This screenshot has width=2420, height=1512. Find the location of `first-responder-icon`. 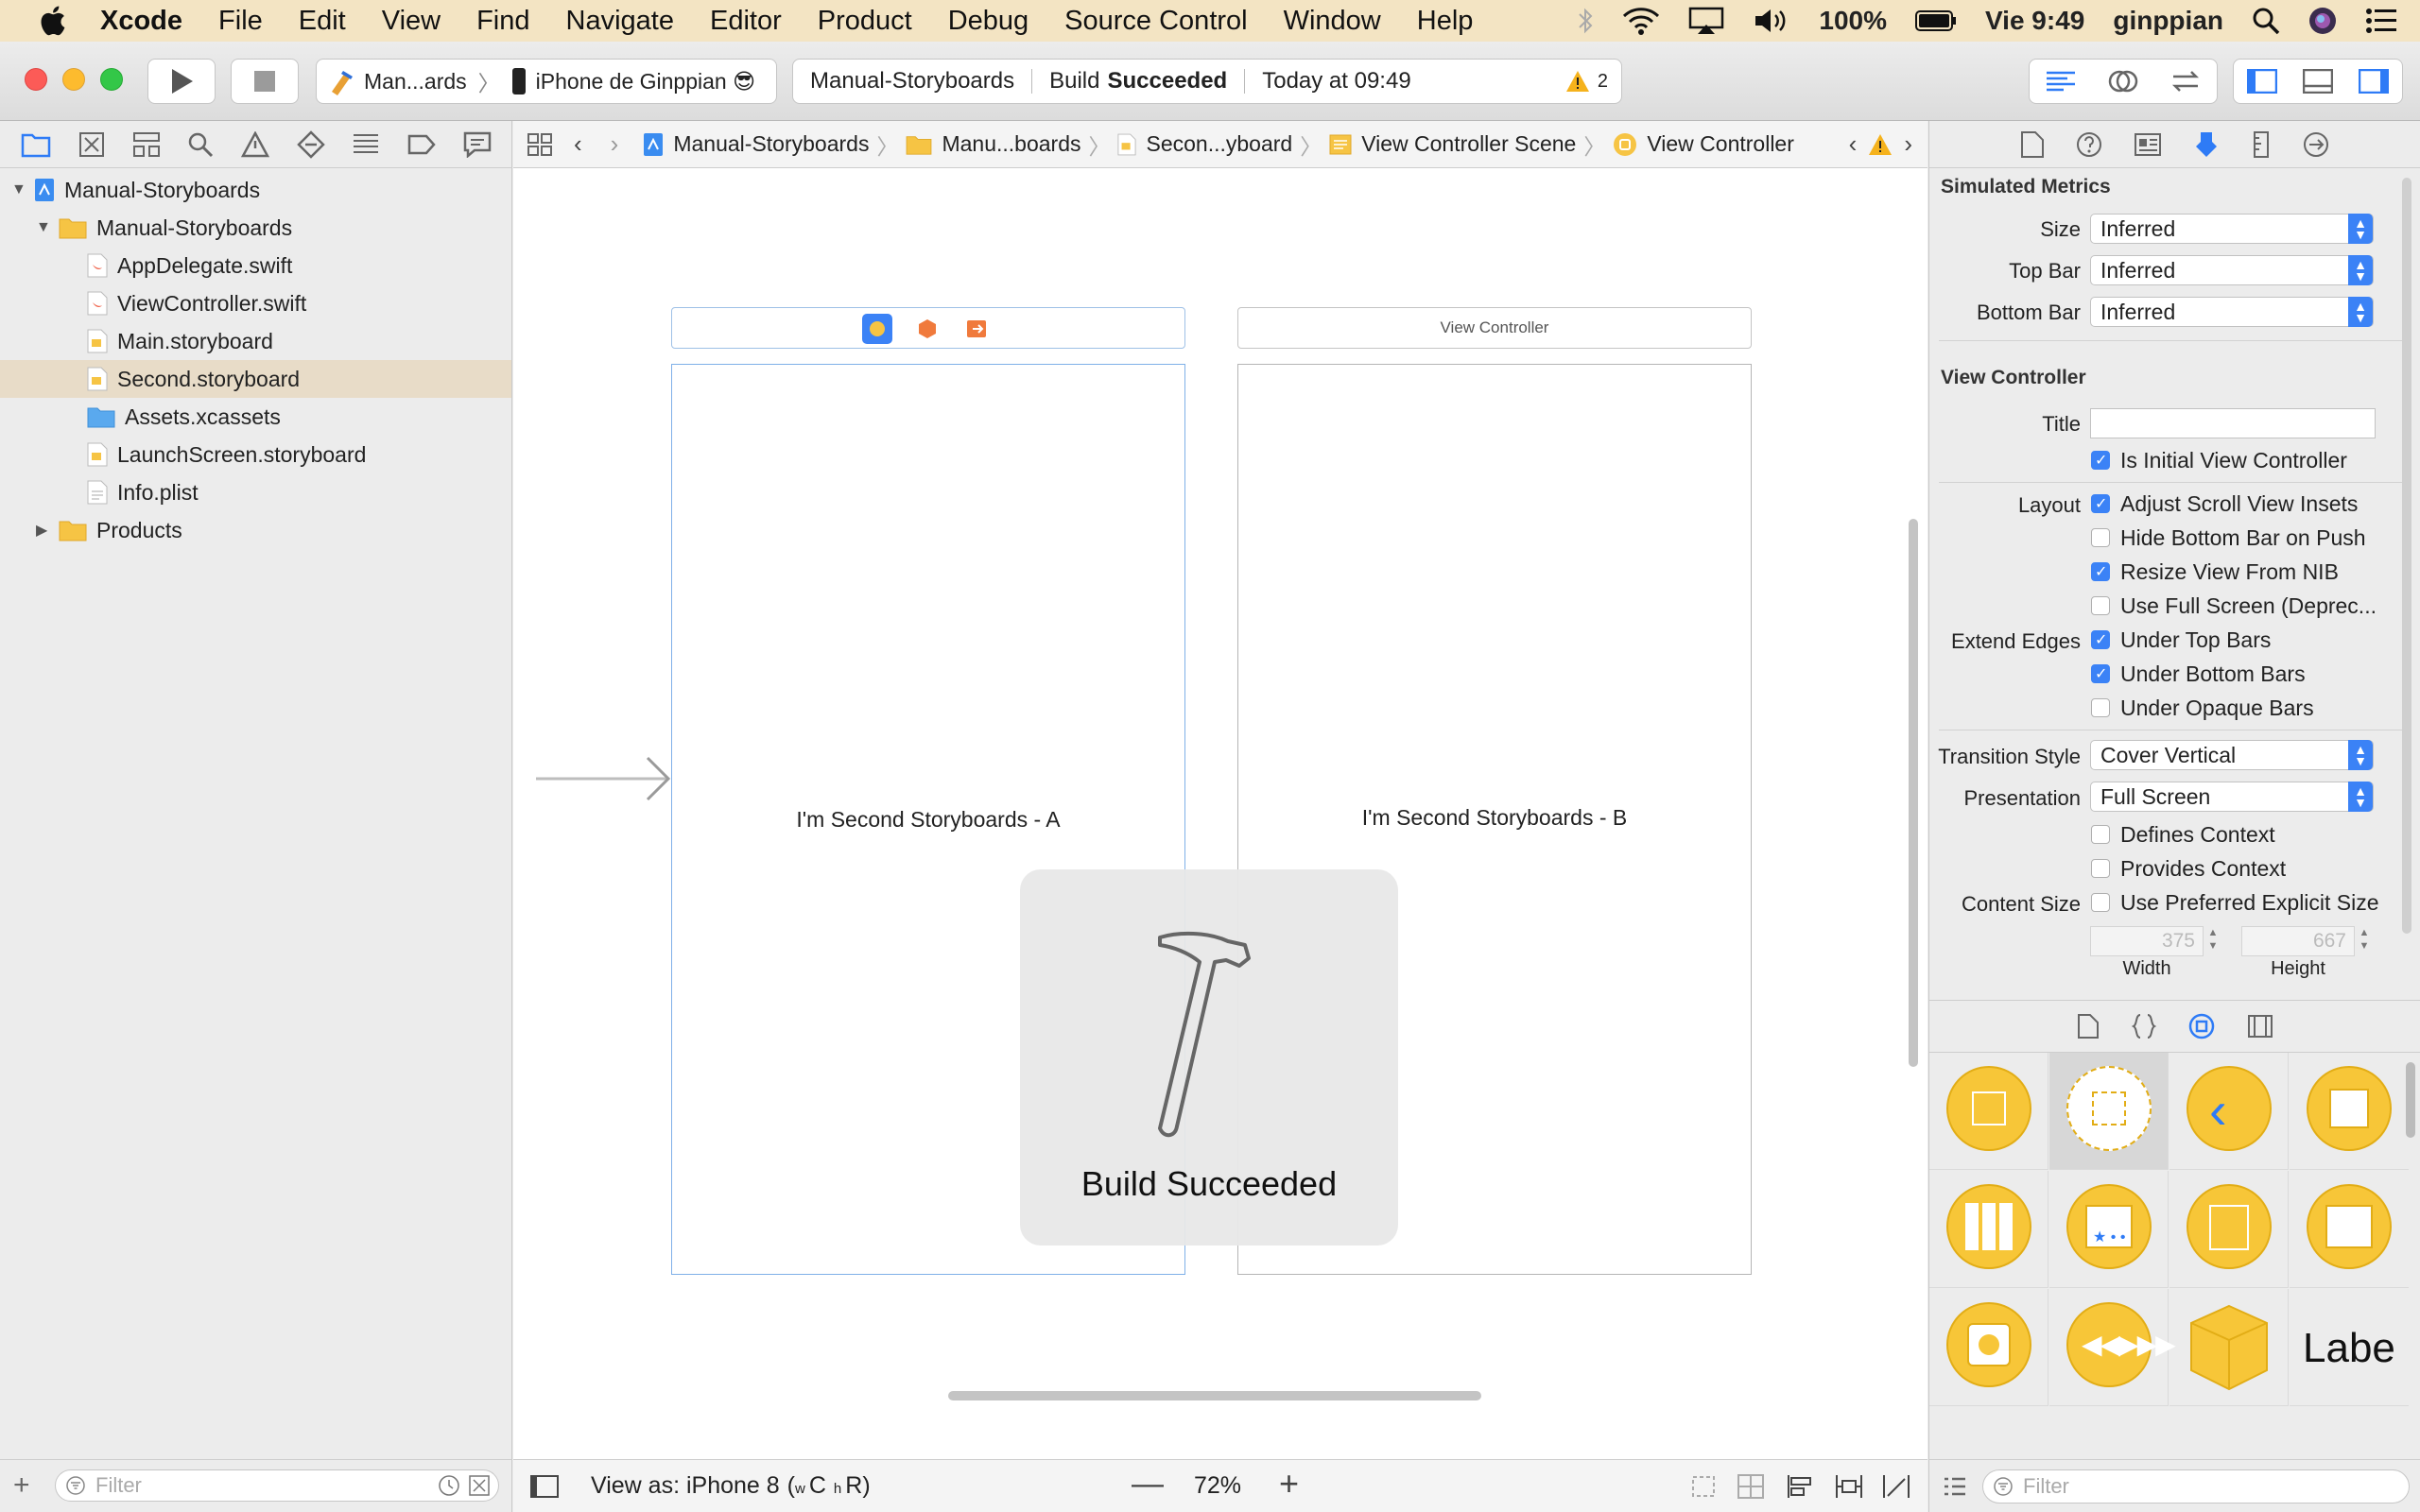

first-responder-icon is located at coordinates (927, 329).